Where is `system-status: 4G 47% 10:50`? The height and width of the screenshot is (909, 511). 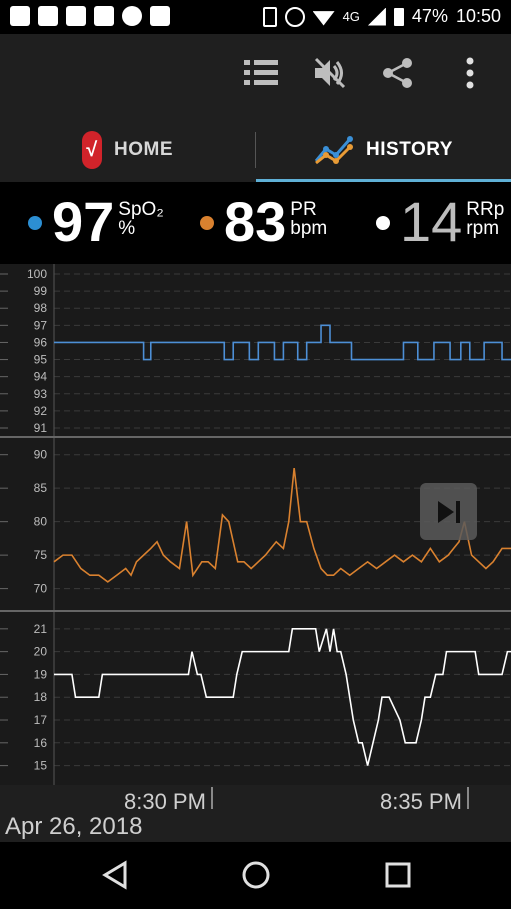
system-status: 4G 47% 10:50 is located at coordinates (381, 16).